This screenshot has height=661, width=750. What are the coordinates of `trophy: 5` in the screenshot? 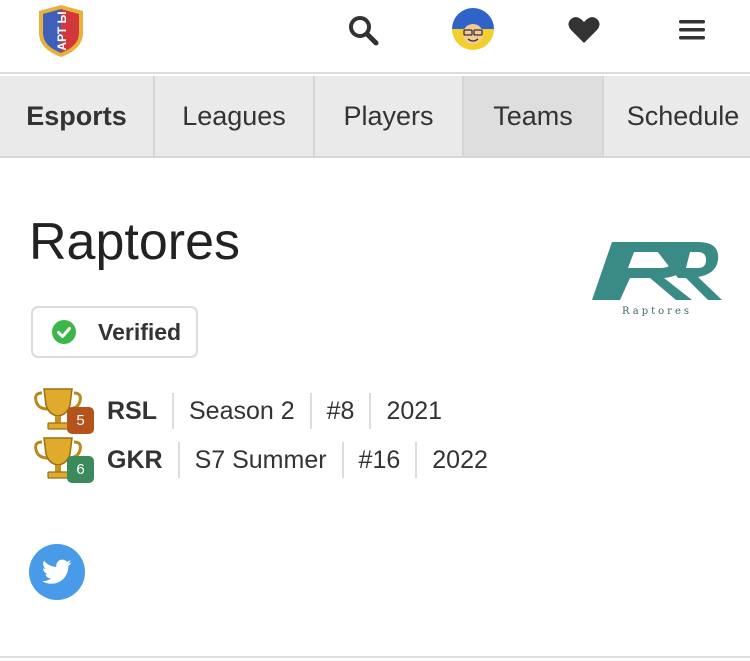 It's located at (65, 411).